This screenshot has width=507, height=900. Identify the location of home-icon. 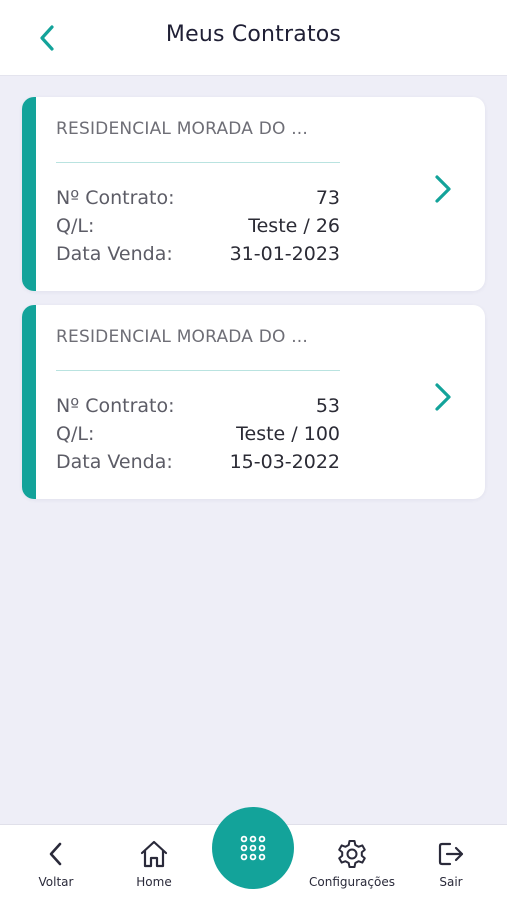
(154, 854).